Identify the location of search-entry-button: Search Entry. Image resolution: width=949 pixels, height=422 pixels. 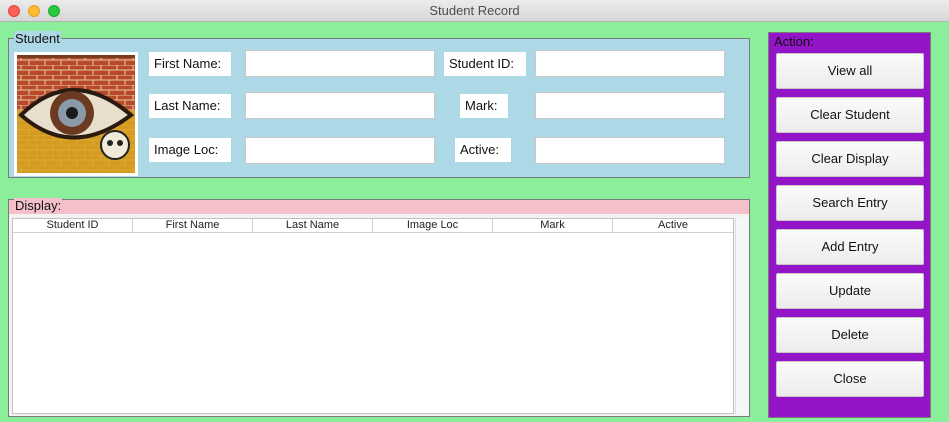
(850, 203).